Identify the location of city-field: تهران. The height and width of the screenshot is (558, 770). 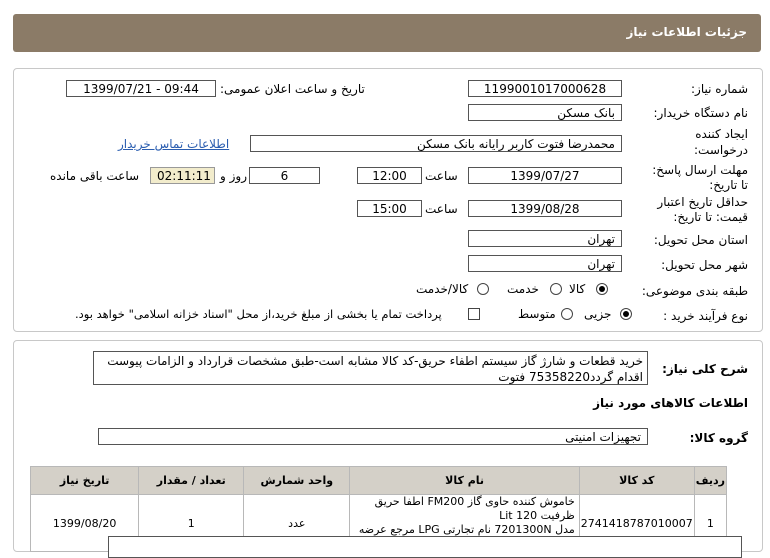
(545, 263).